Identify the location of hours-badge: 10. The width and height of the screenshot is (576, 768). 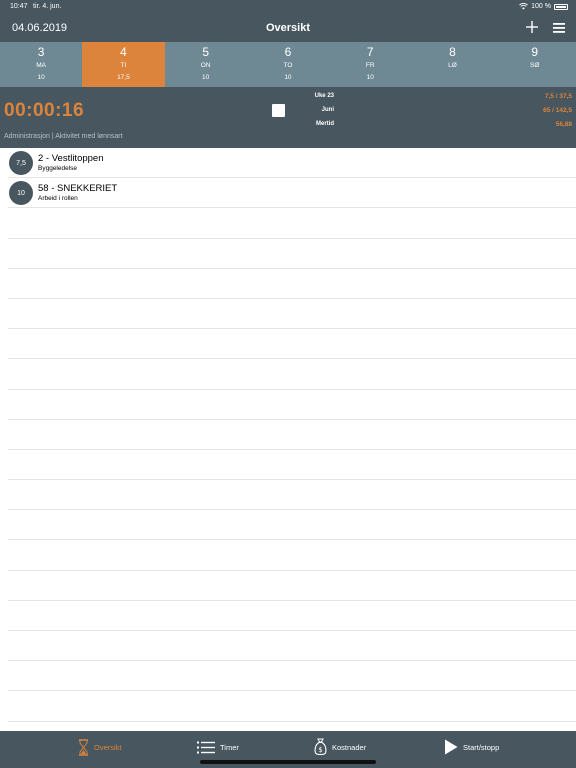
(21, 193).